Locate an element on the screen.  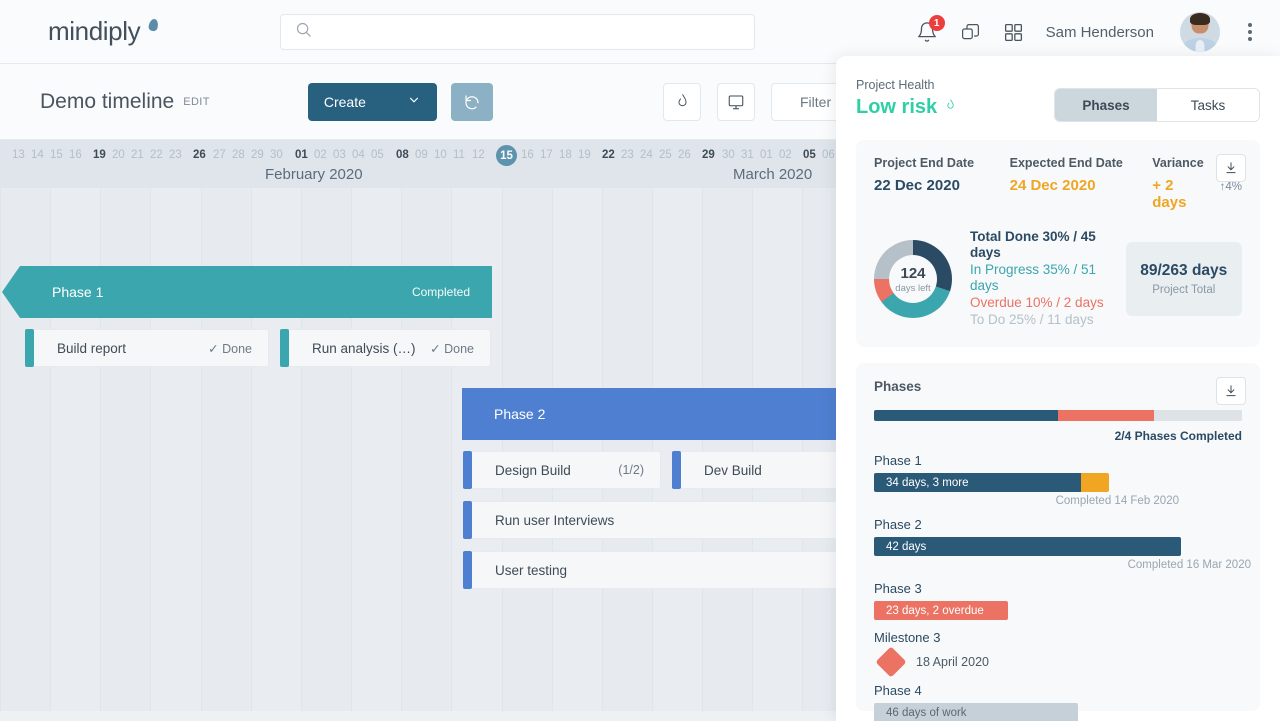
ruler-day: 15 is located at coordinates (56, 155).